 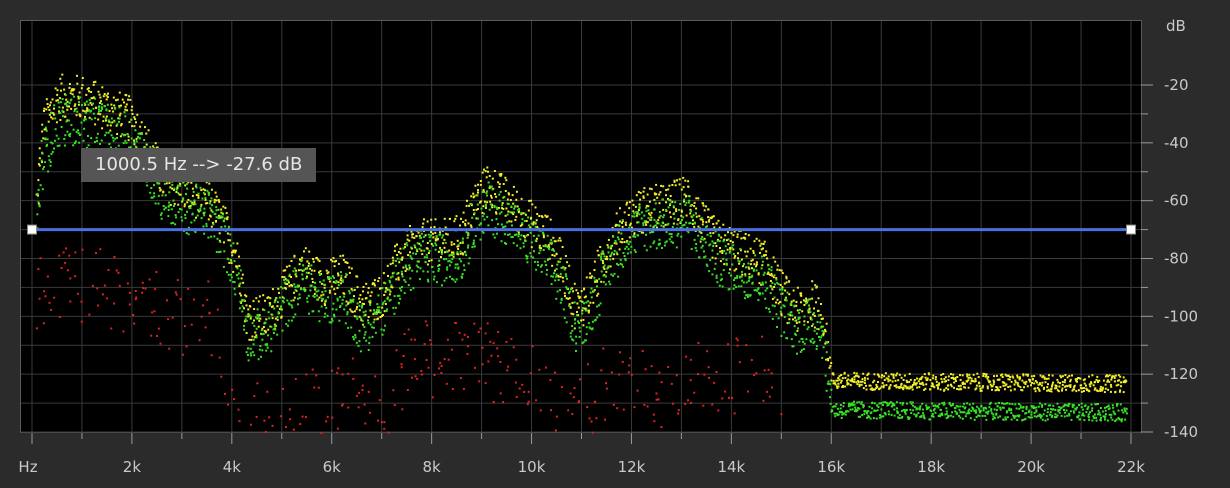 What do you see at coordinates (32, 229) in the screenshot?
I see `threshold-handle-left` at bounding box center [32, 229].